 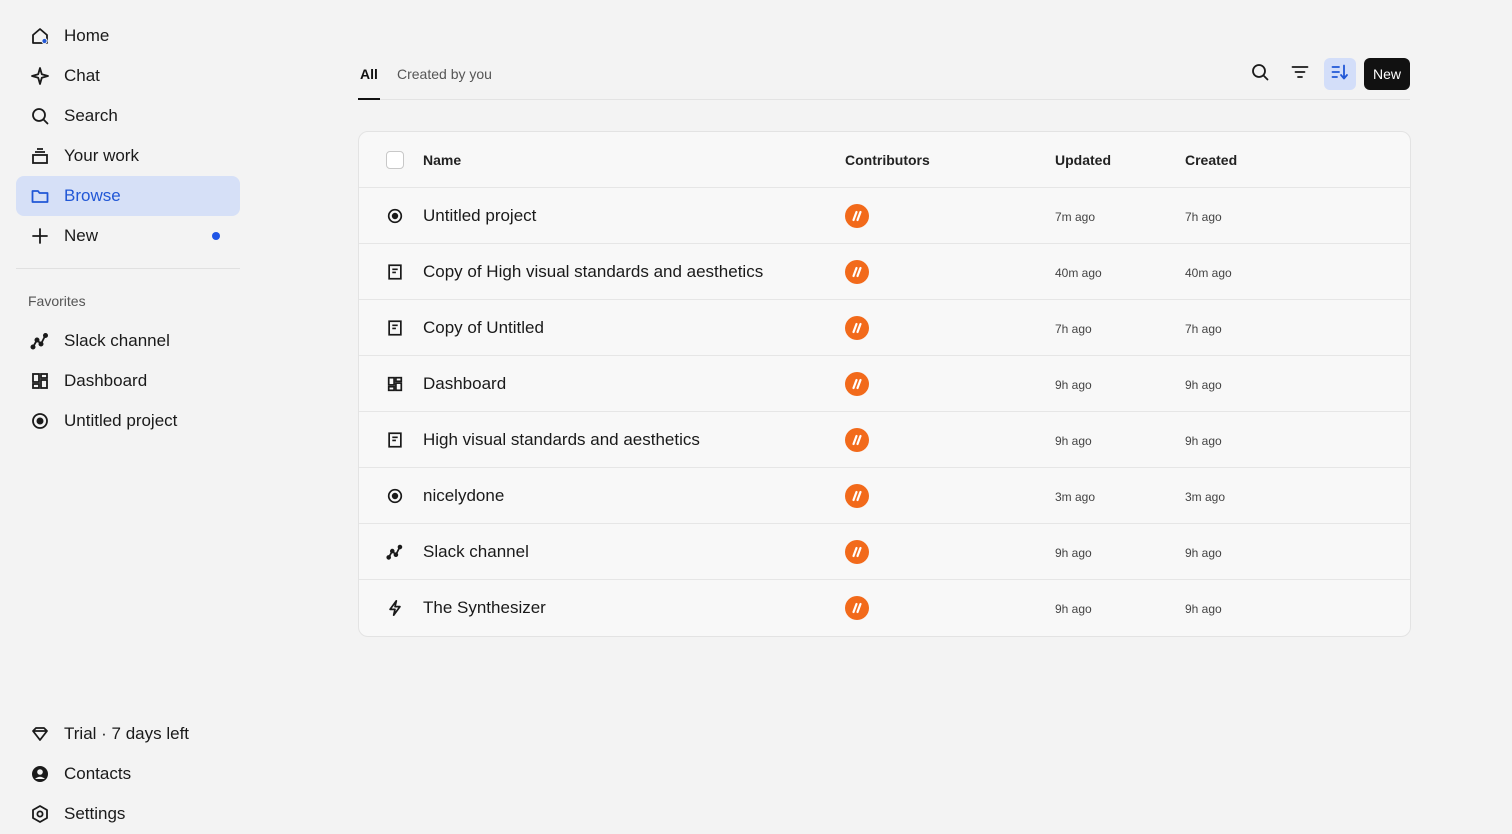 I want to click on sidebar-item-search: Search, so click(x=128, y=116).